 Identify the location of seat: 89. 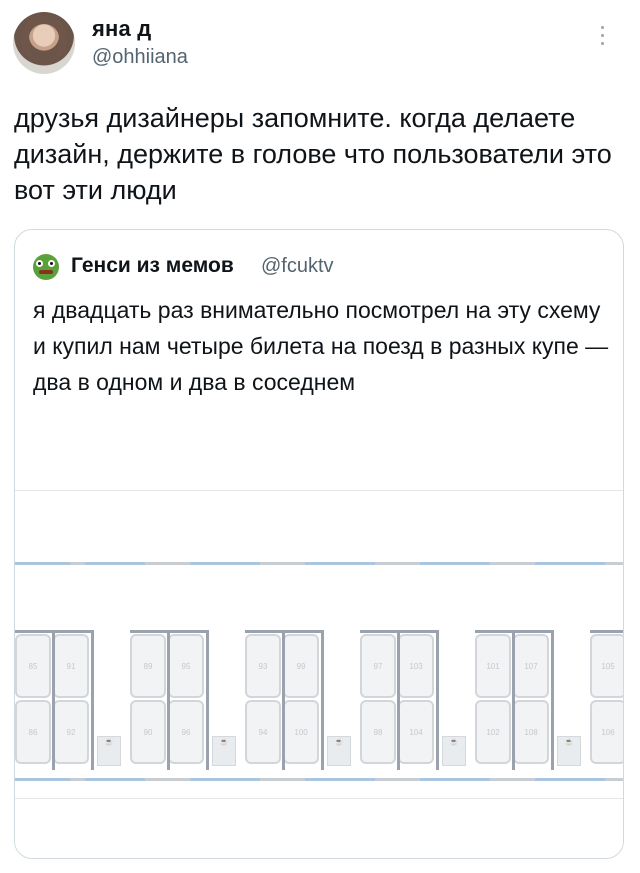
(148, 666).